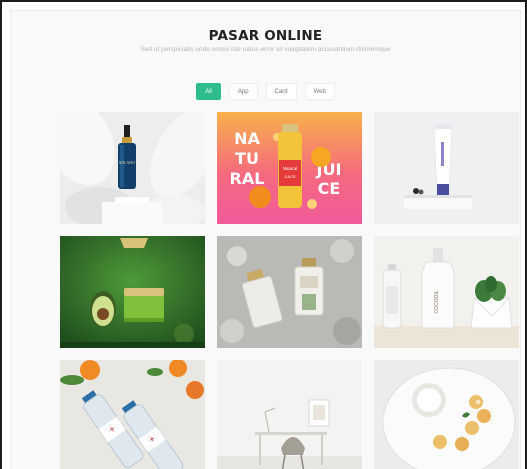 The width and height of the screenshot is (527, 469). Describe the element at coordinates (127, 162) in the screenshot. I see `serum-label: MILANO` at that location.